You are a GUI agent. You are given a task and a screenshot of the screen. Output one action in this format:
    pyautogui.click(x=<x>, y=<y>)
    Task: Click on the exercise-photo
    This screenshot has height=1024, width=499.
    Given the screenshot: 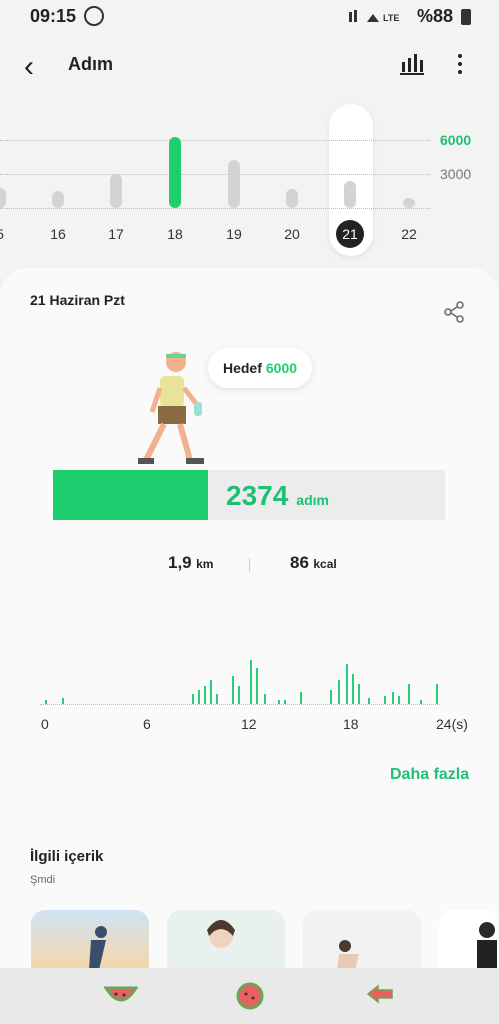 What is the action you would take?
    pyautogui.click(x=348, y=955)
    